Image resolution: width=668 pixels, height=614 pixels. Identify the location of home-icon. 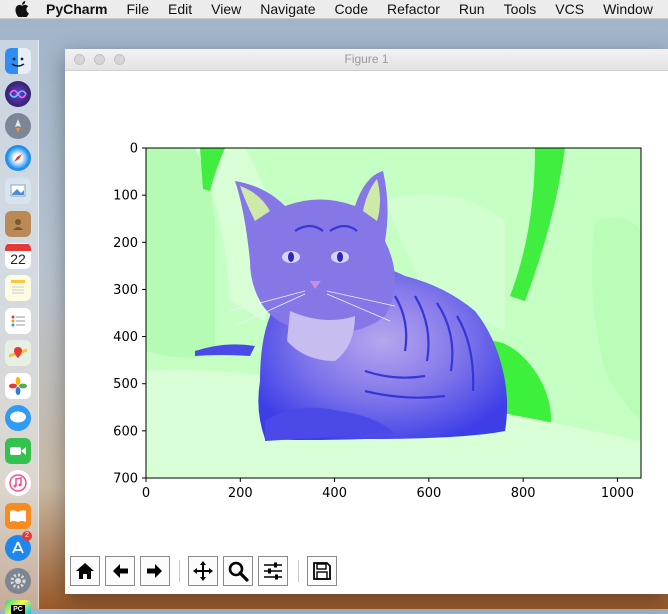
(85, 571).